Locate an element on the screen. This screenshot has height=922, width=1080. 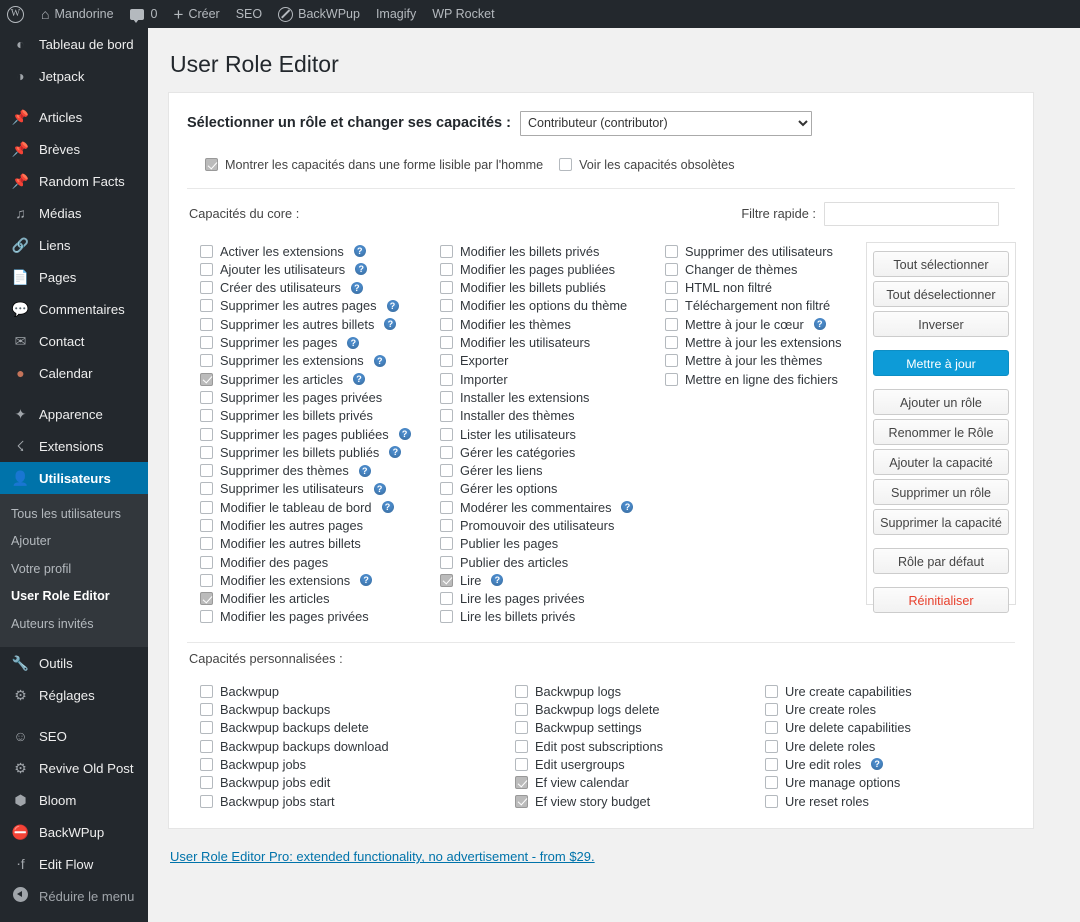
capability-row: Supprimer les billets privés is located at coordinates (313, 416).